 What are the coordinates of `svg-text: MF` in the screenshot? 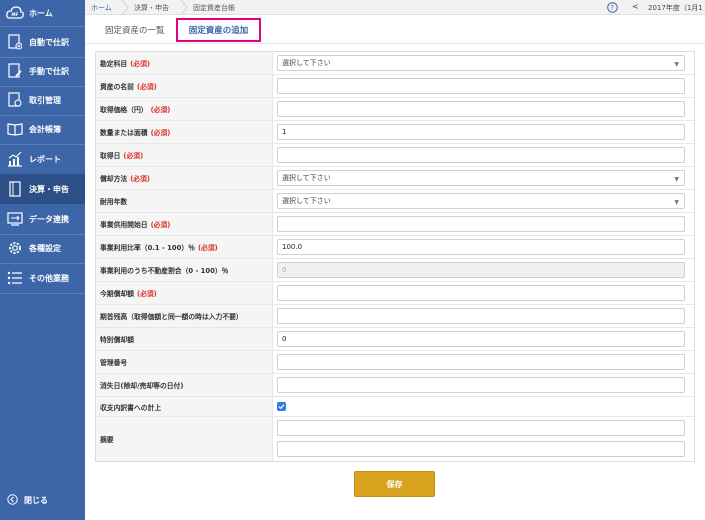 It's located at (15, 14).